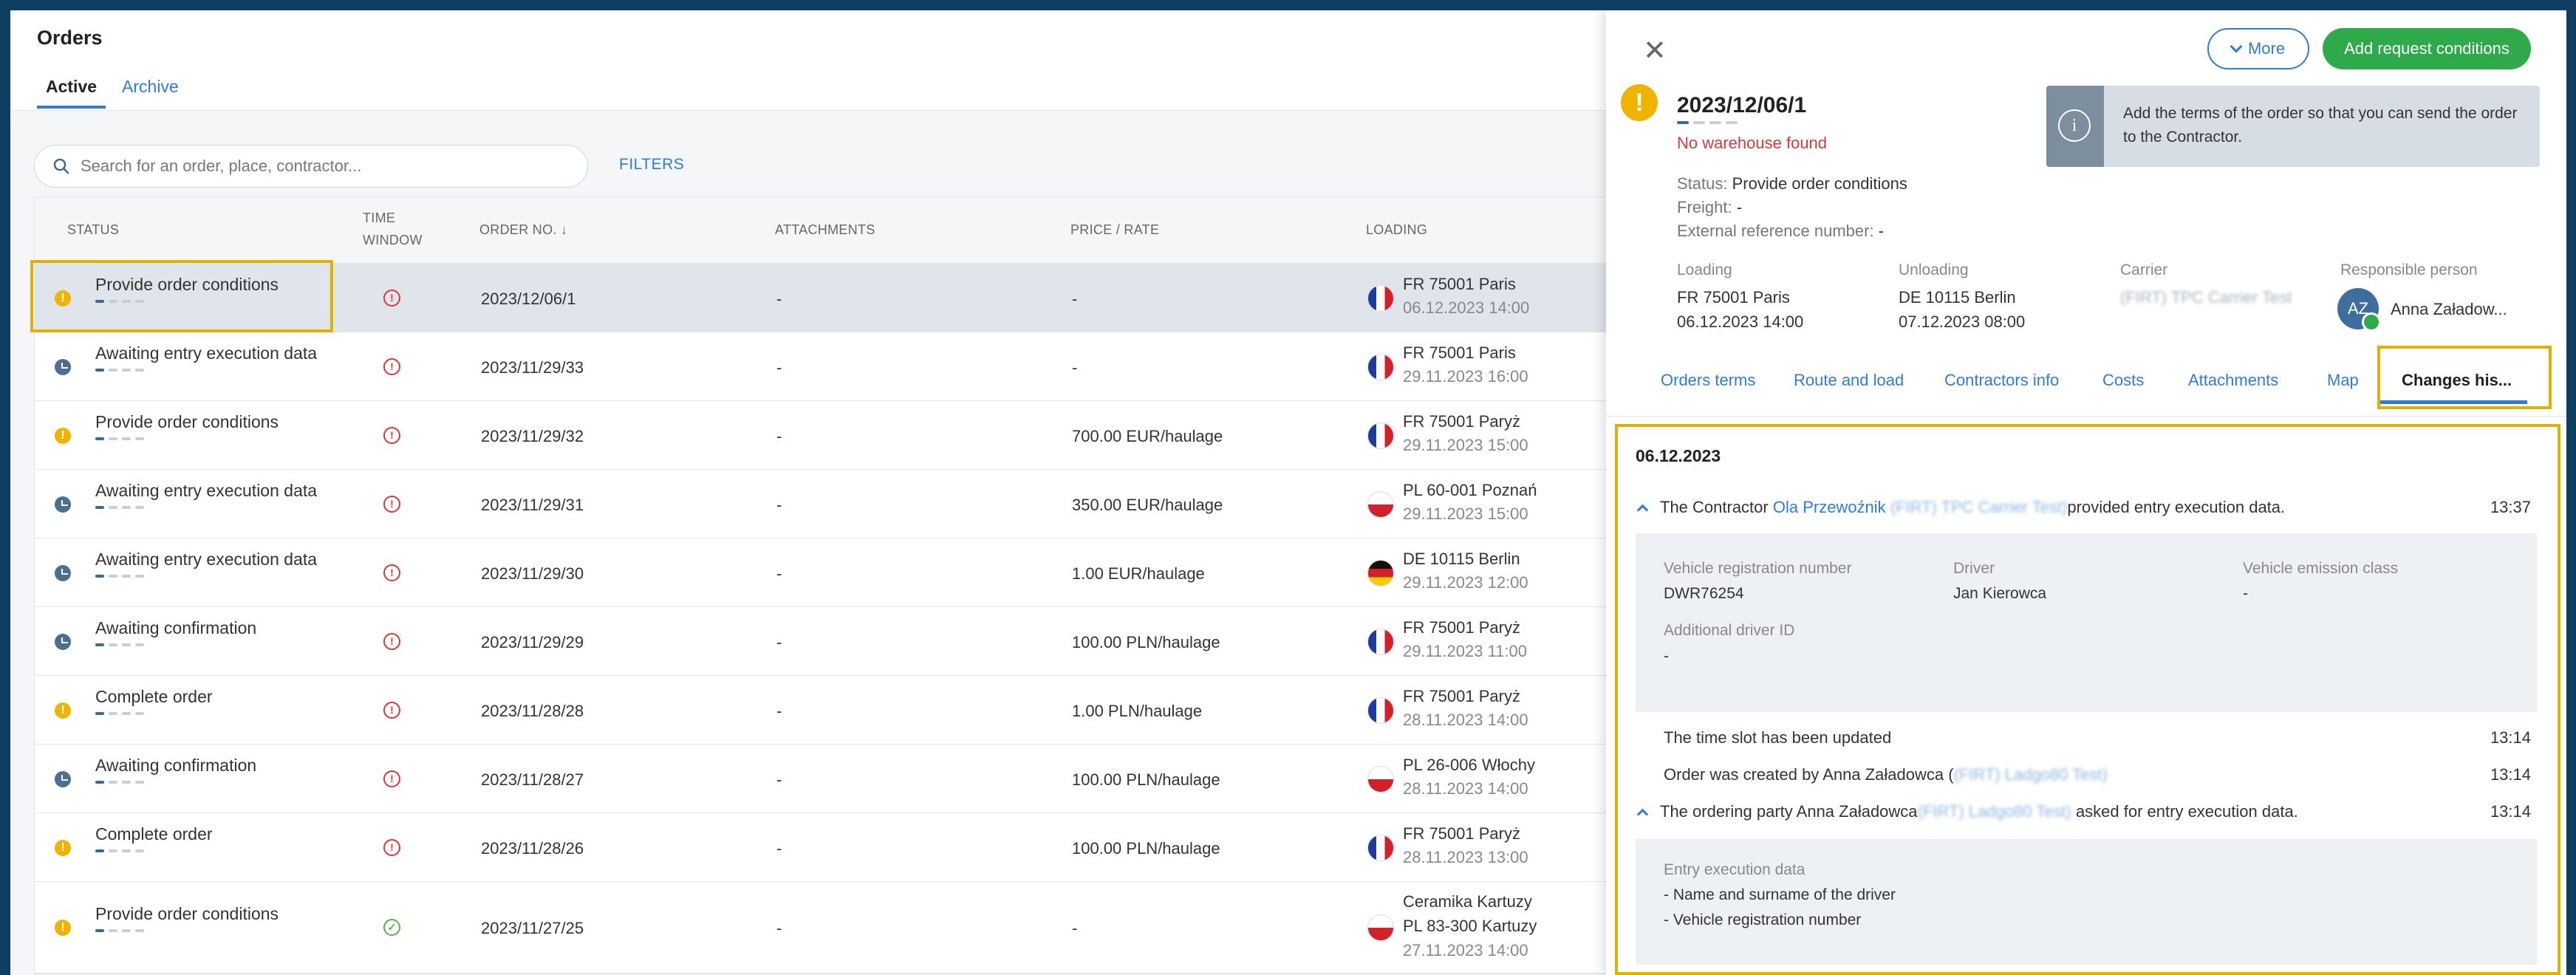 This screenshot has height=975, width=2576. Describe the element at coordinates (532, 643) in the screenshot. I see `order-number: 2023/11/29/29` at that location.